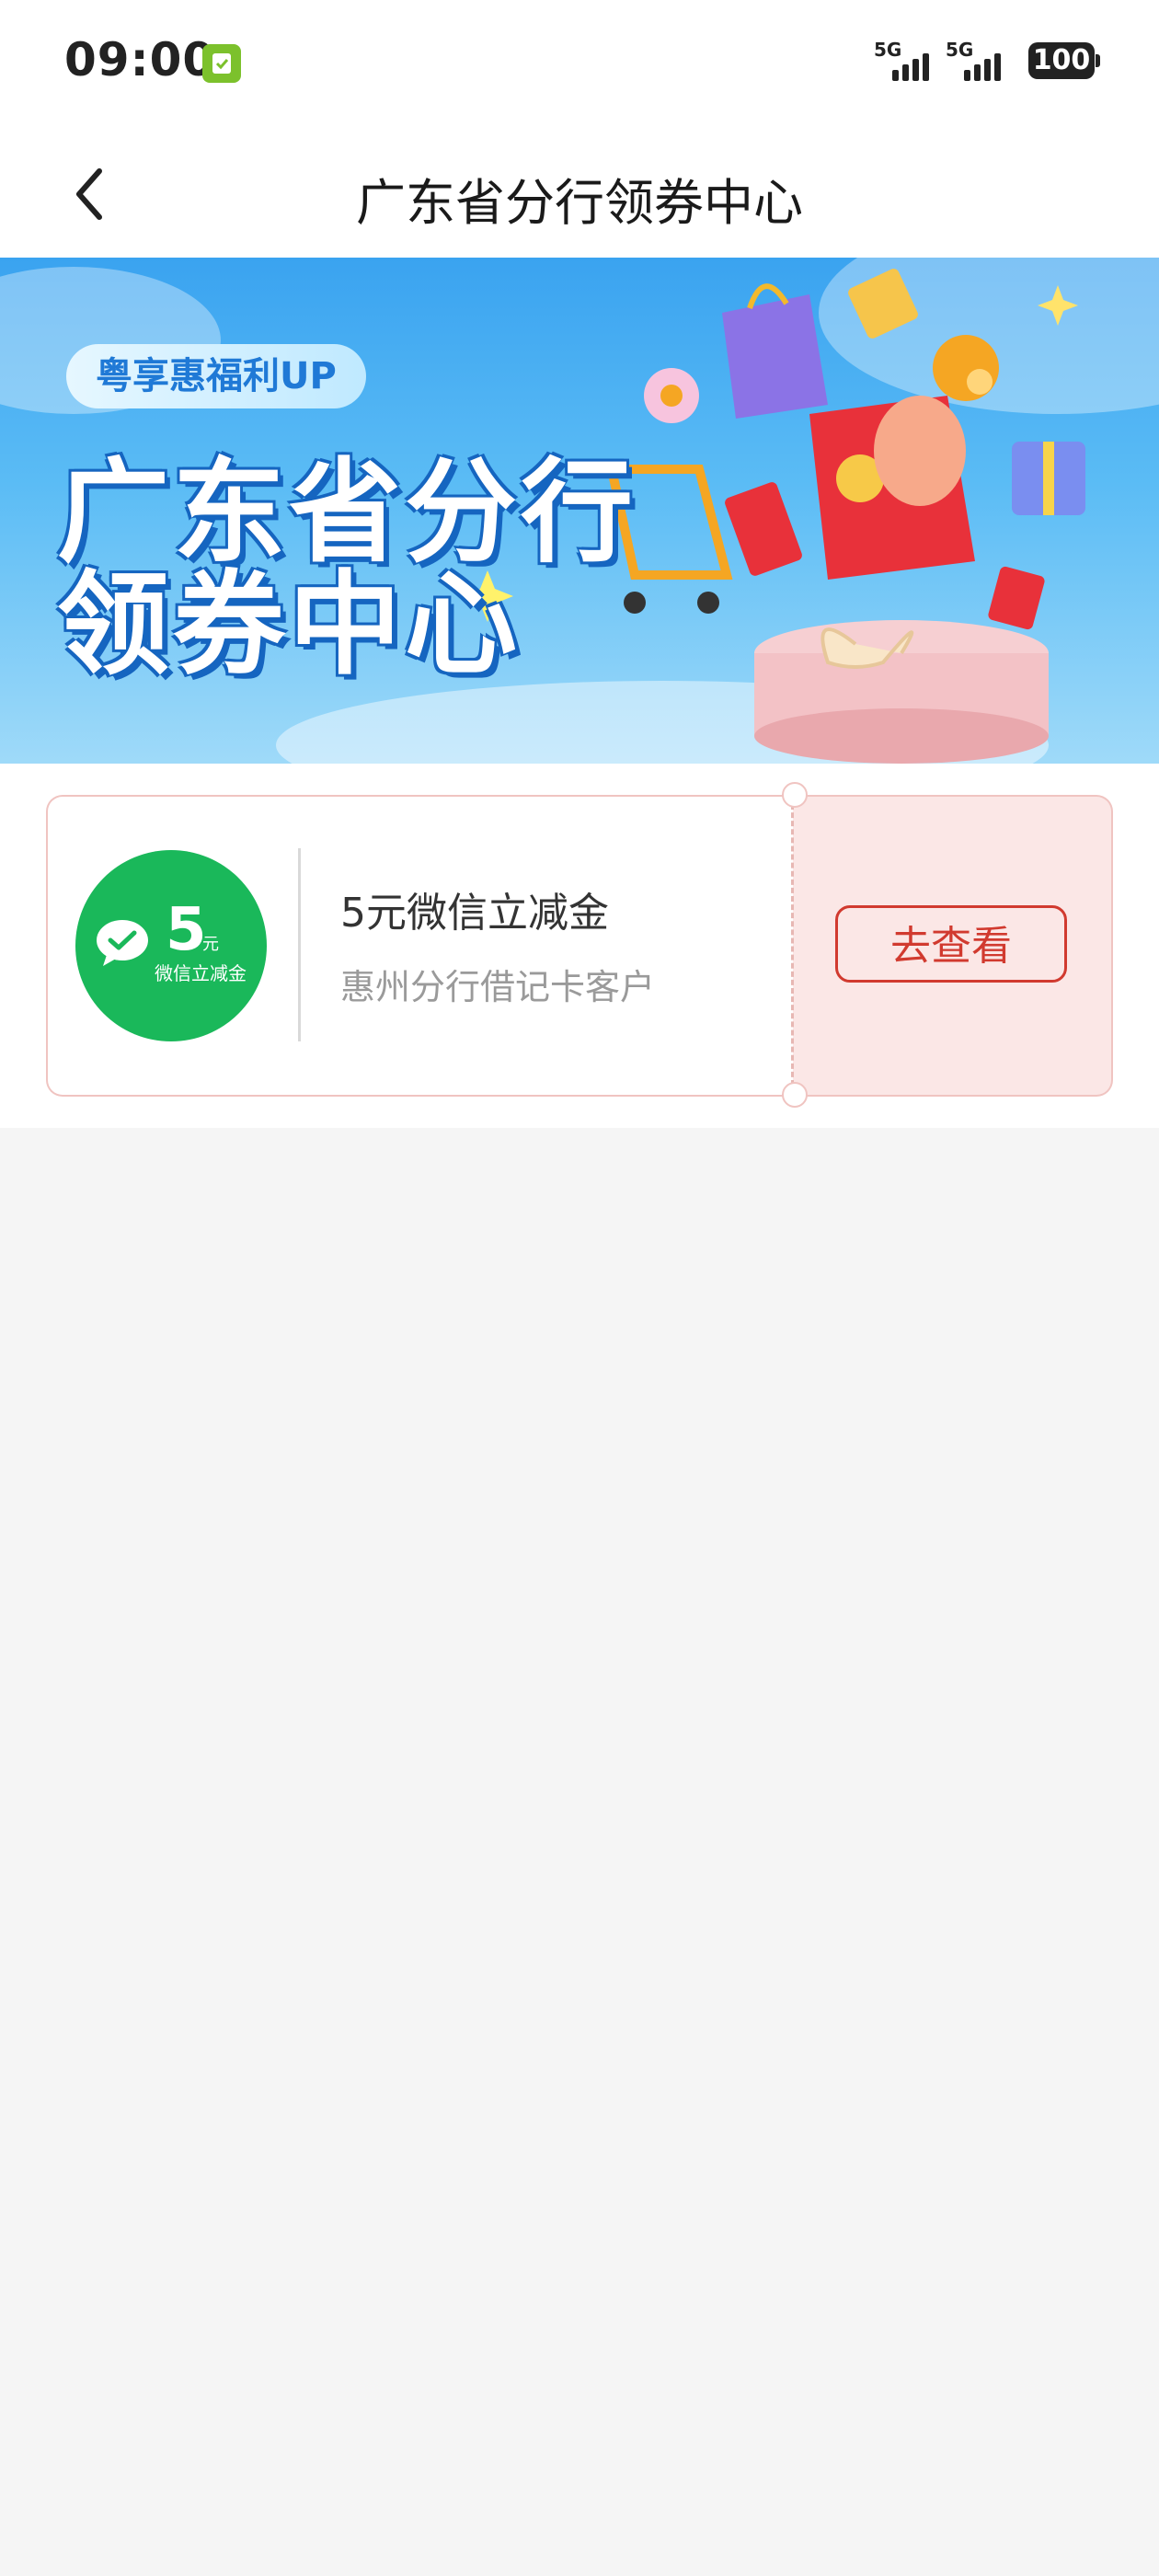 Image resolution: width=1159 pixels, height=2576 pixels. What do you see at coordinates (201, 973) in the screenshot?
I see `logo-caption: 微信立减金` at bounding box center [201, 973].